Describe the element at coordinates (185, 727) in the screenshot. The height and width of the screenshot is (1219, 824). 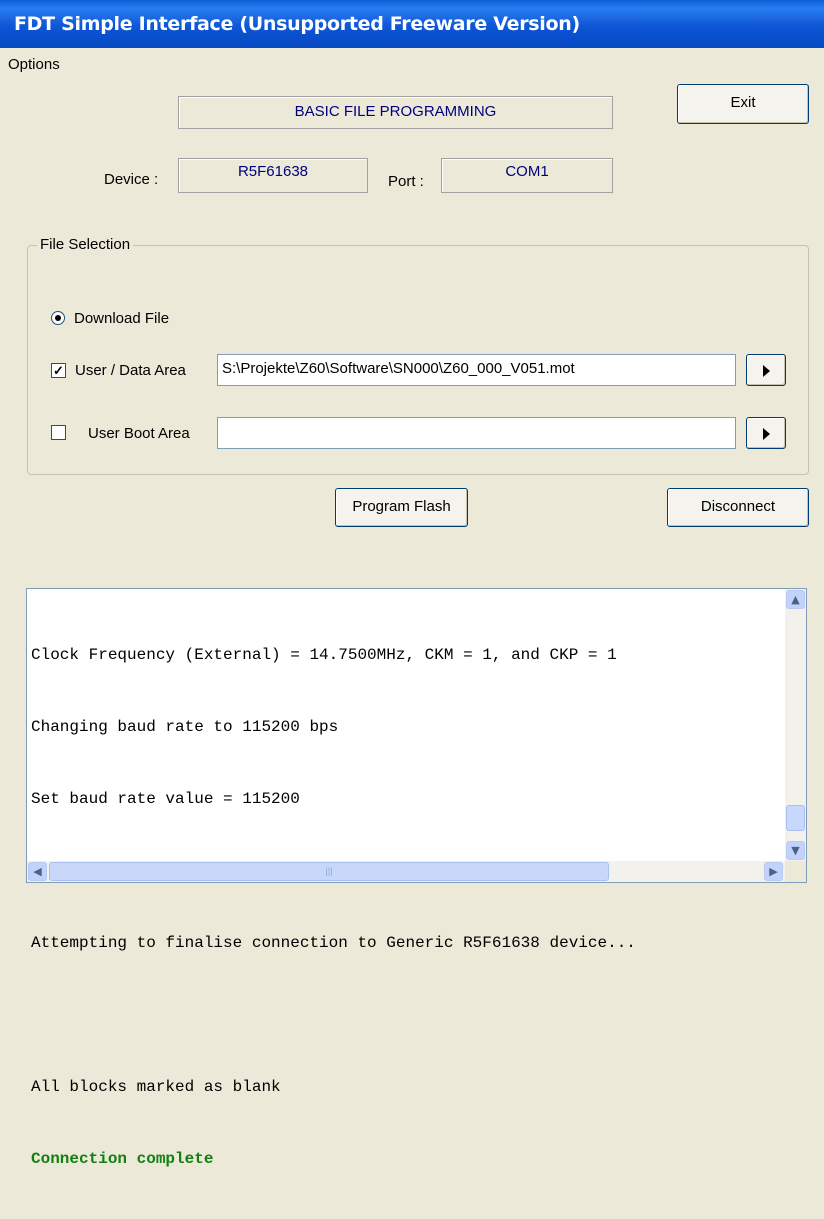
I see `log-line: Changing baud rate to 115200 bps` at that location.